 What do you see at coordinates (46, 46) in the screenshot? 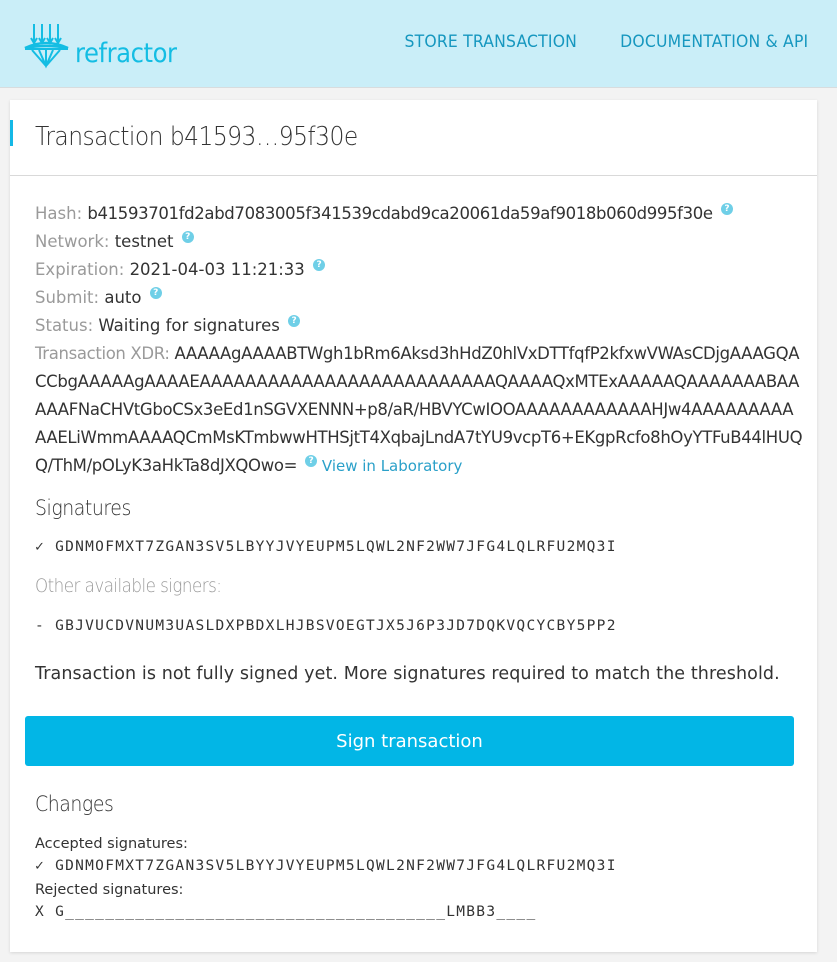
I see `refractor-logo-icon` at bounding box center [46, 46].